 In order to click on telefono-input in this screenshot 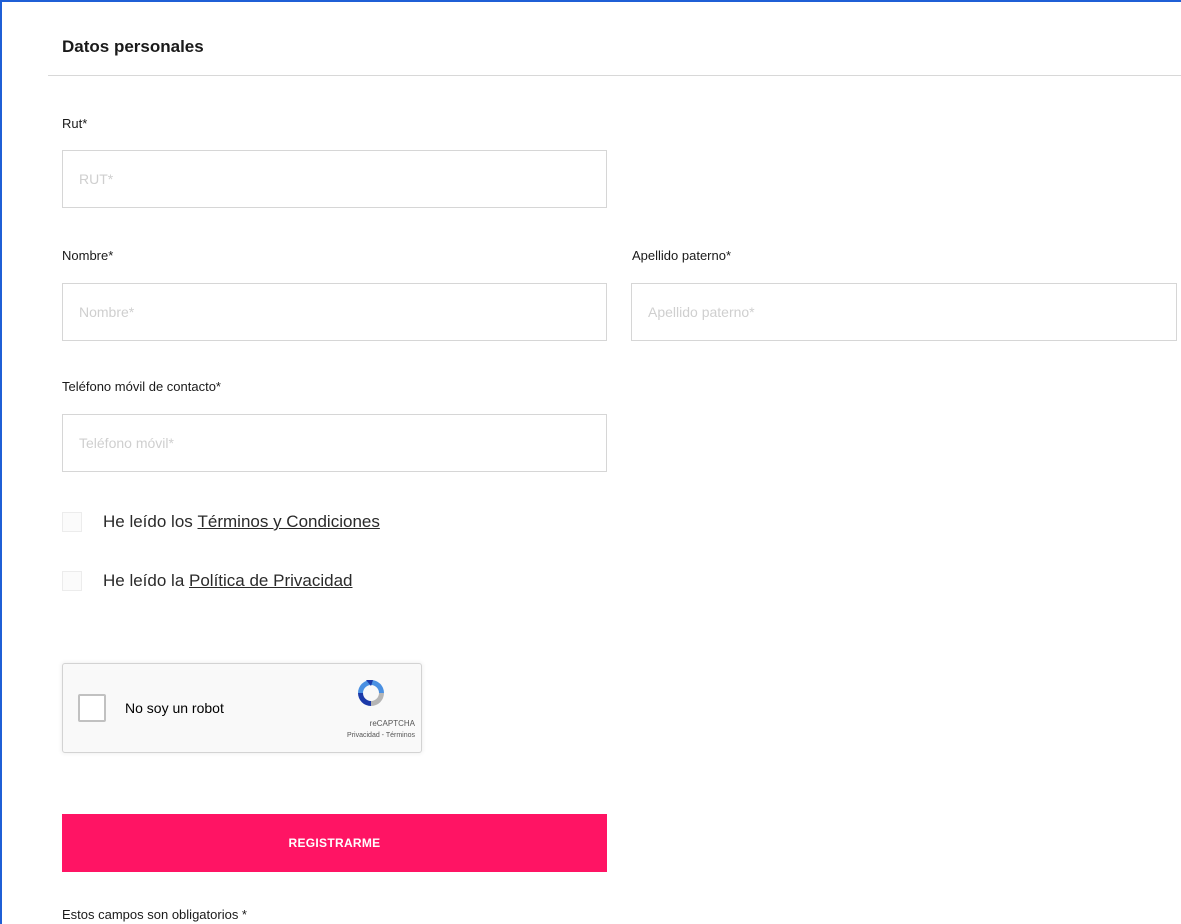, I will do `click(334, 443)`.